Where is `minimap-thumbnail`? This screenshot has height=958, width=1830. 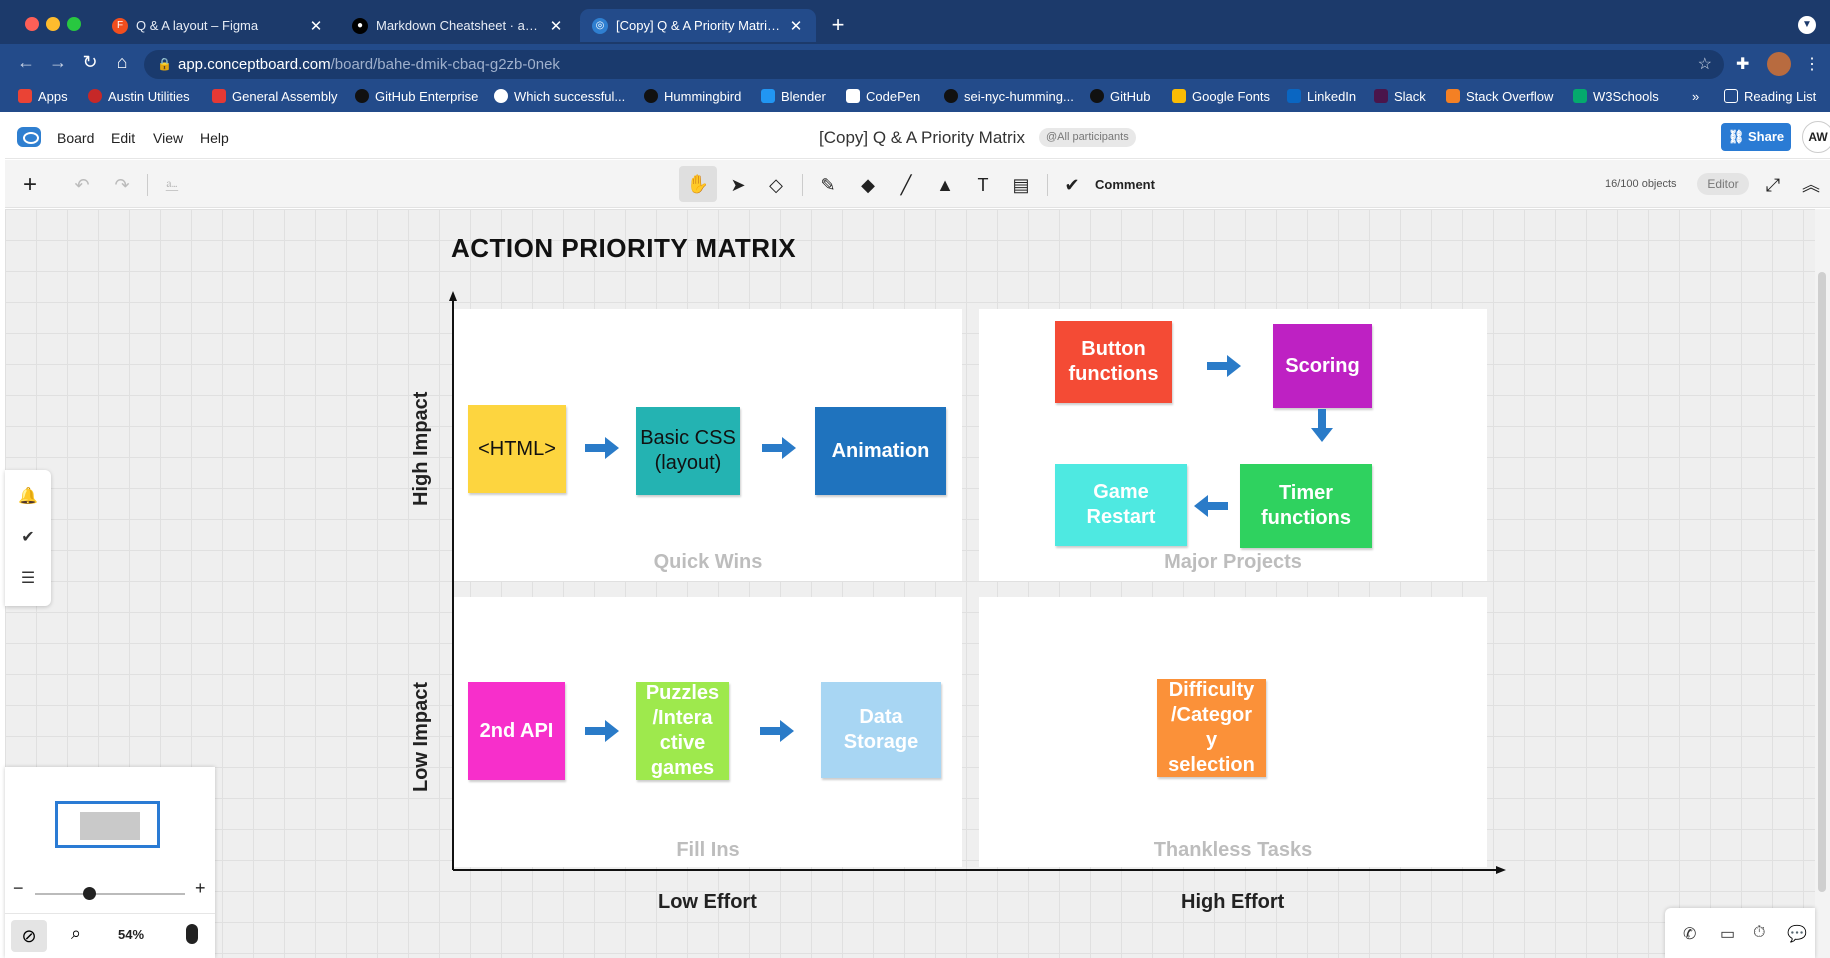
minimap-thumbnail is located at coordinates (110, 826).